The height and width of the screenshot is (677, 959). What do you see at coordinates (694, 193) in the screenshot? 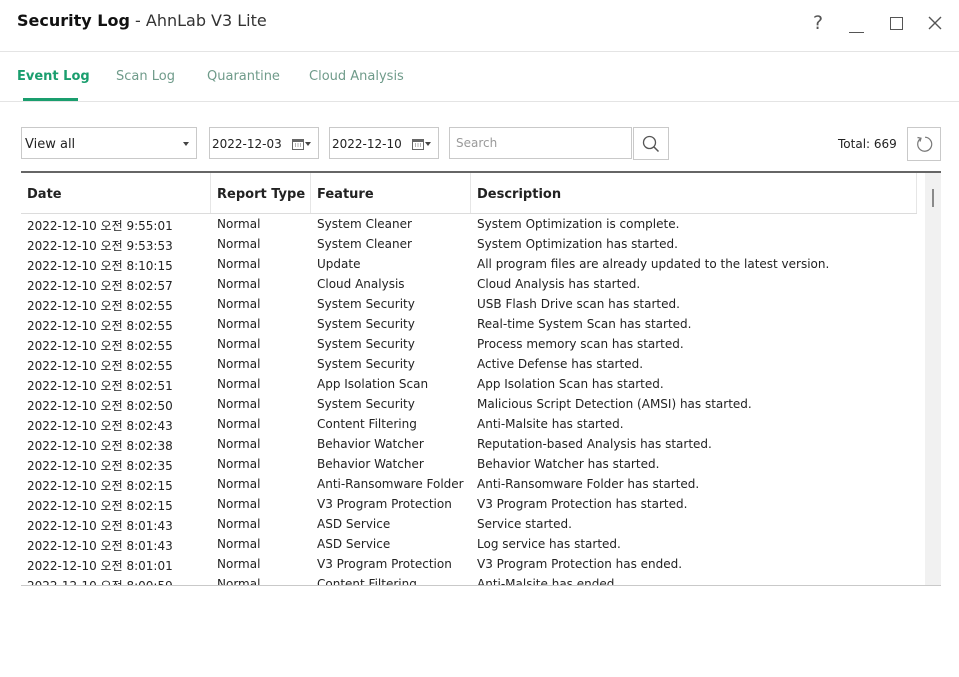
I see `column-header-description: Description` at bounding box center [694, 193].